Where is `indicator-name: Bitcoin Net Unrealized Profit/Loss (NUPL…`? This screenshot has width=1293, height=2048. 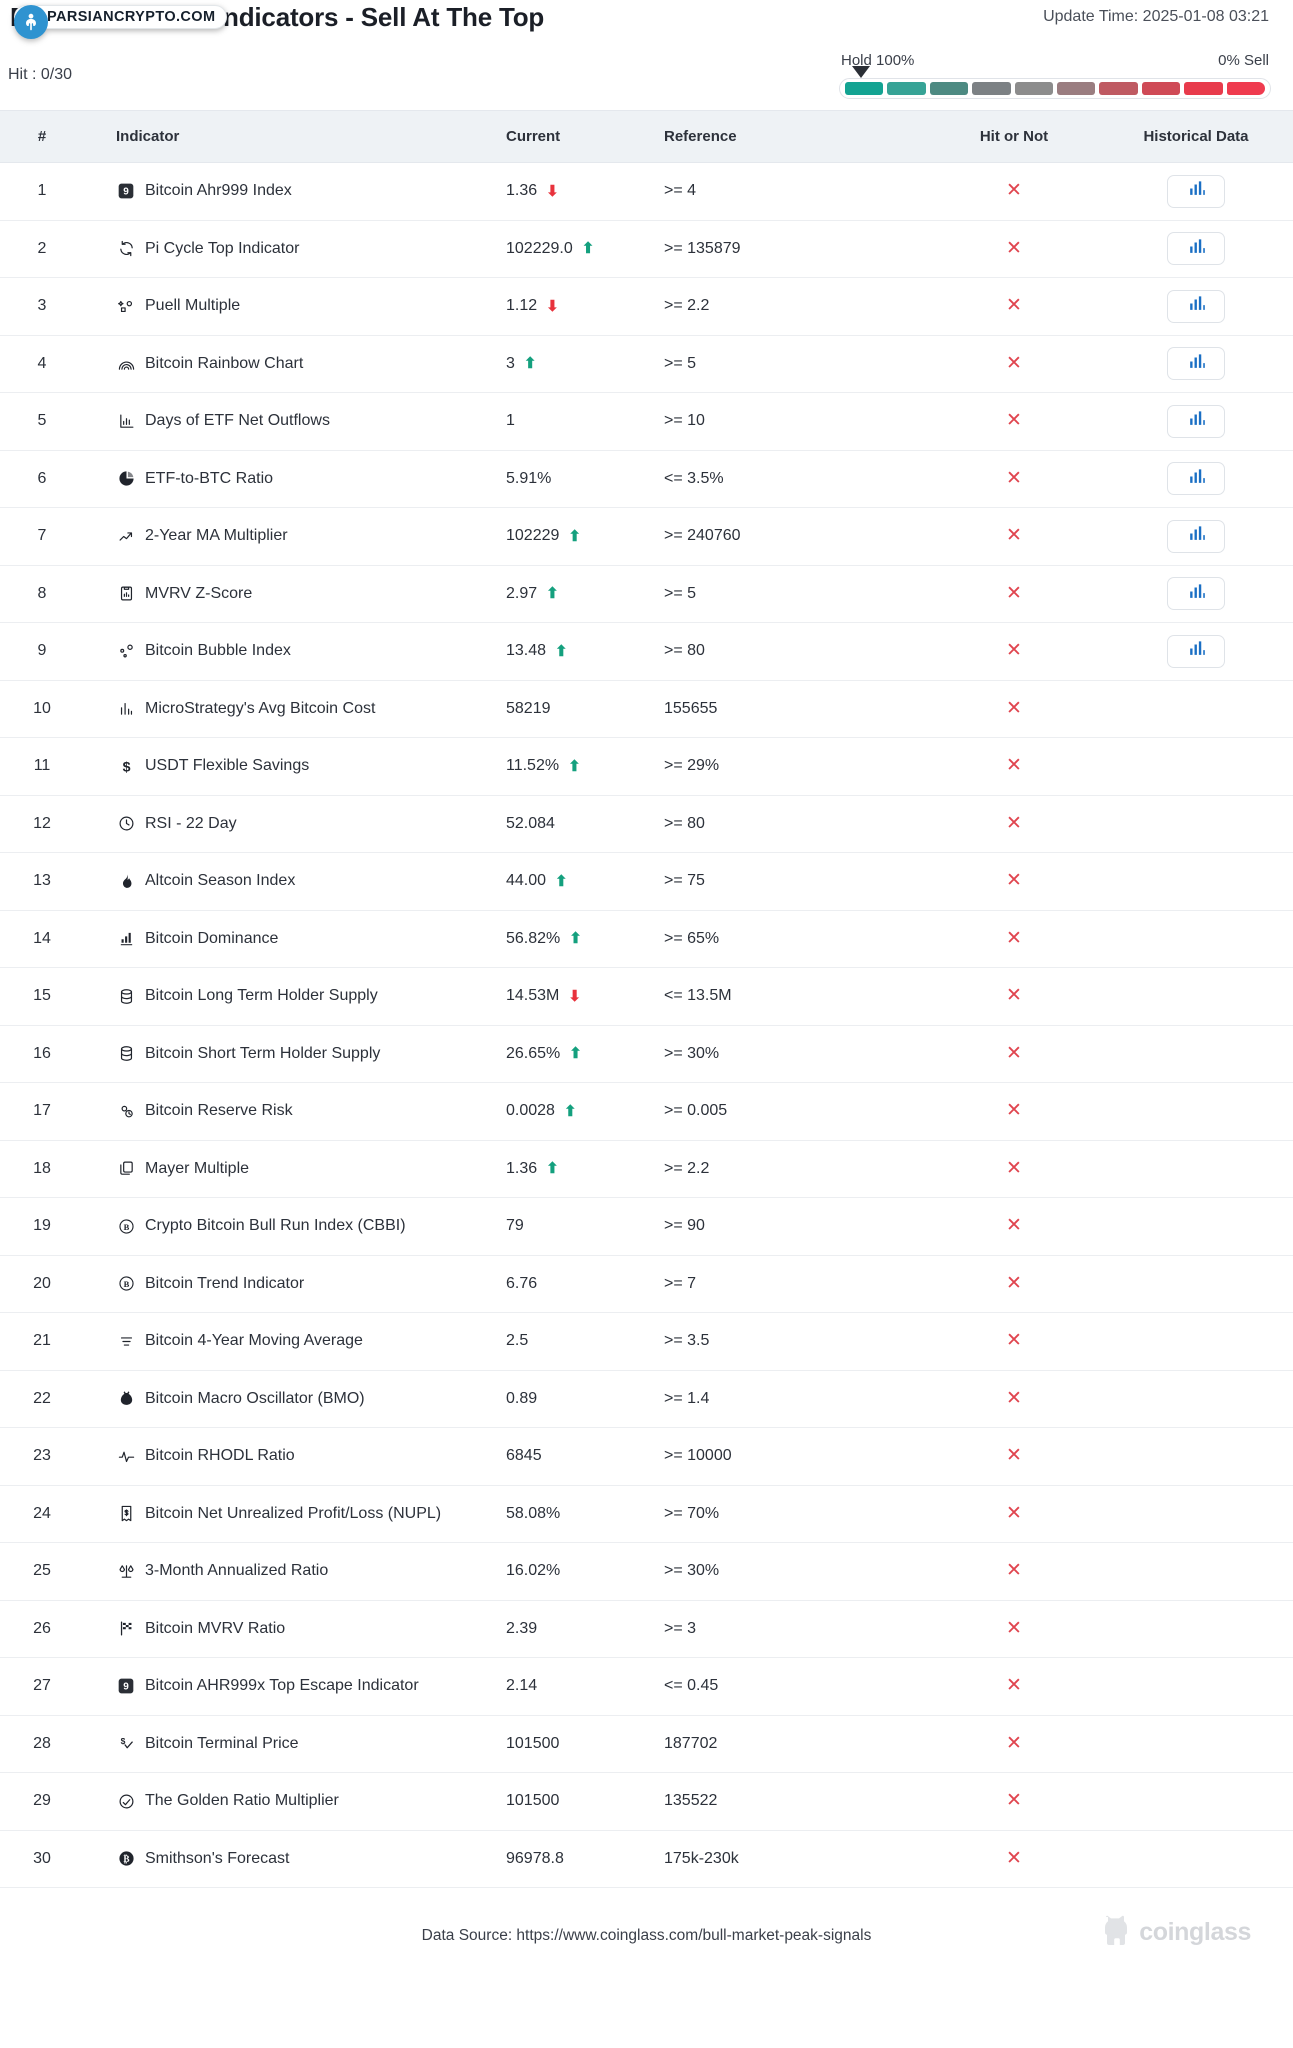 indicator-name: Bitcoin Net Unrealized Profit/Loss (NUPL… is located at coordinates (293, 1513).